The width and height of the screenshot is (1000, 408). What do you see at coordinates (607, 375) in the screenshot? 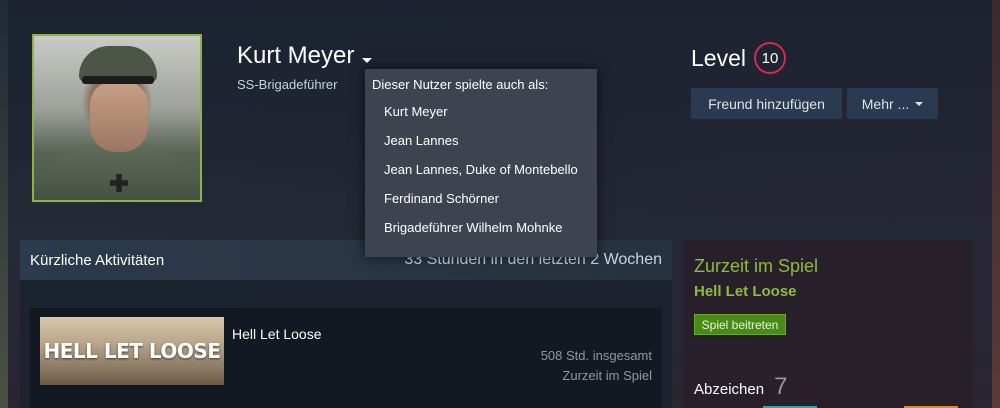
I see `game-status: Zurzeit im Spiel` at bounding box center [607, 375].